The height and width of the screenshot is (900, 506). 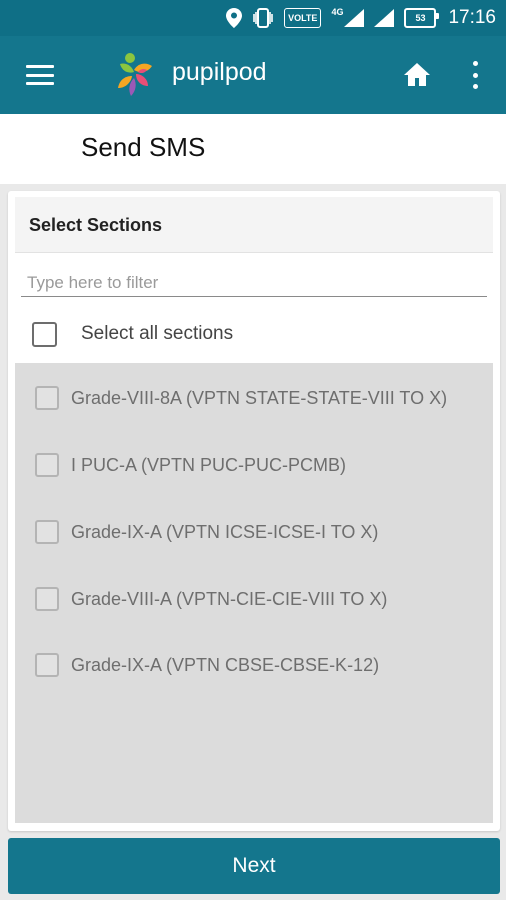 I want to click on section-label: Grade-VIII-A (VPTN-CIE-CIE-VIII TO X), so click(x=229, y=598).